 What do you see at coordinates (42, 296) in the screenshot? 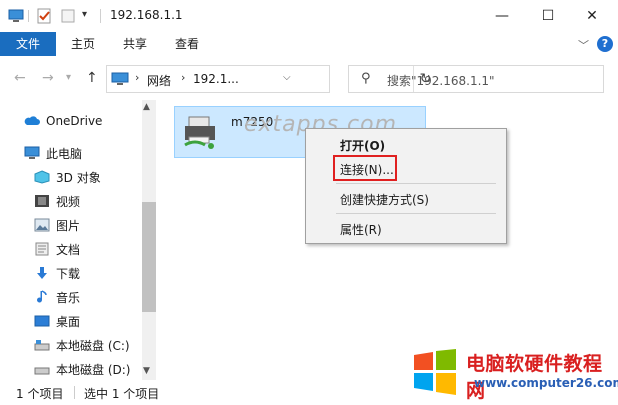
I see `music-icon` at bounding box center [42, 296].